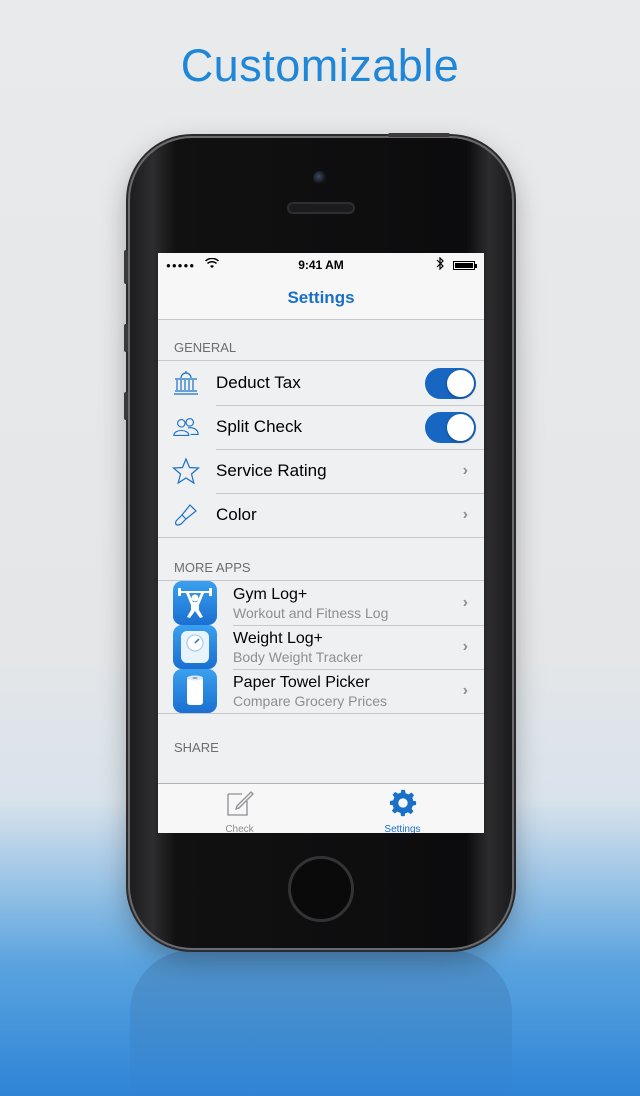 This screenshot has width=640, height=1096. Describe the element at coordinates (301, 682) in the screenshot. I see `paper-towel-title: Paper Towel Picker` at that location.